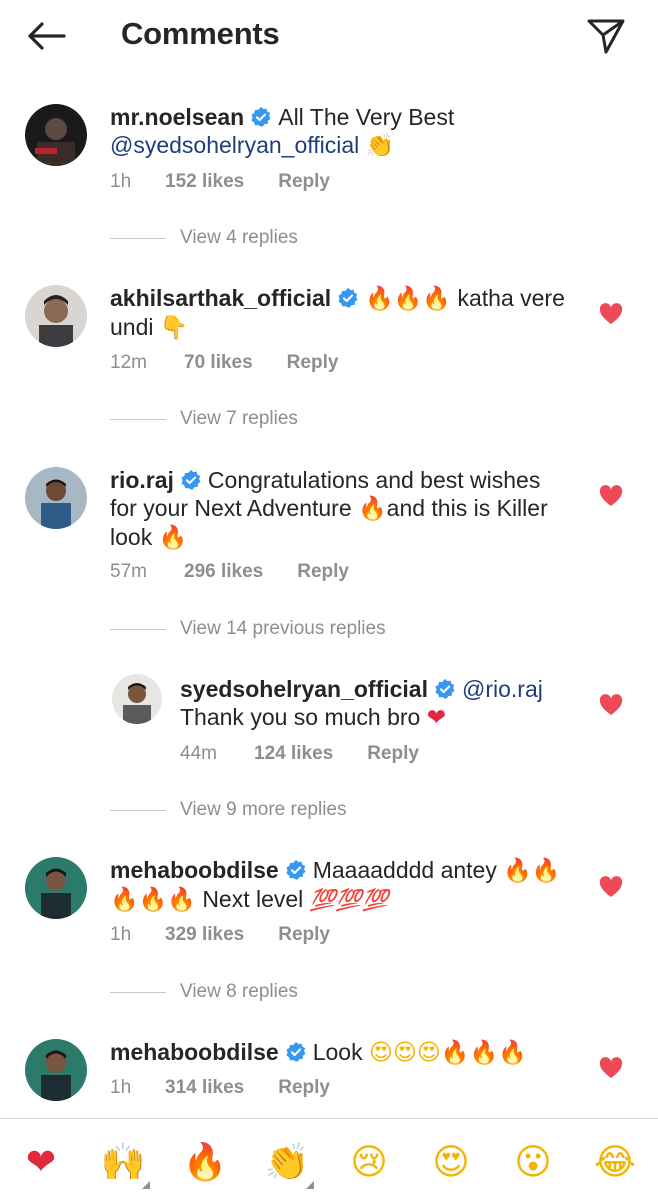 The width and height of the screenshot is (658, 1200). I want to click on comment-body: All The Very Best, so click(366, 117).